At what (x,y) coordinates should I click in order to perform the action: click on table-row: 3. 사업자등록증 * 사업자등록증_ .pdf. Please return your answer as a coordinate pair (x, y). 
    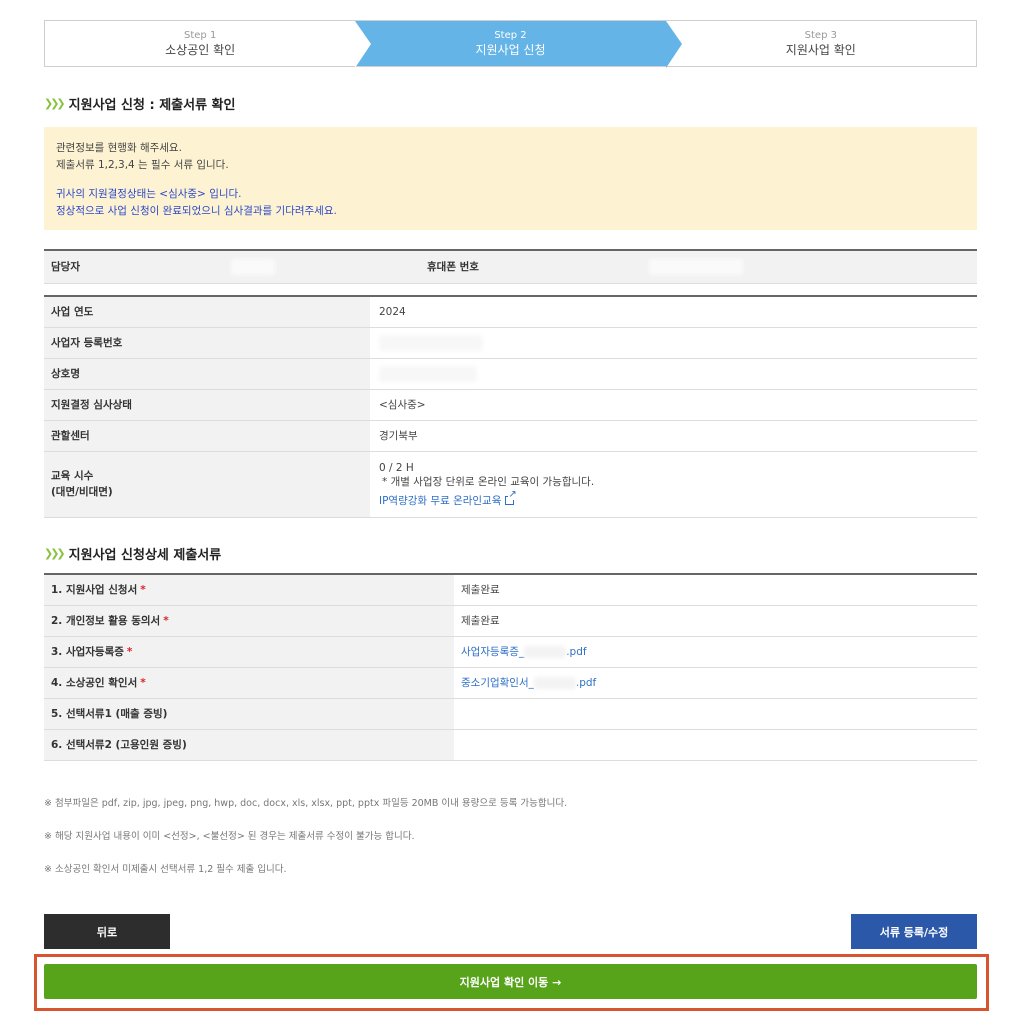
    Looking at the image, I should click on (510, 652).